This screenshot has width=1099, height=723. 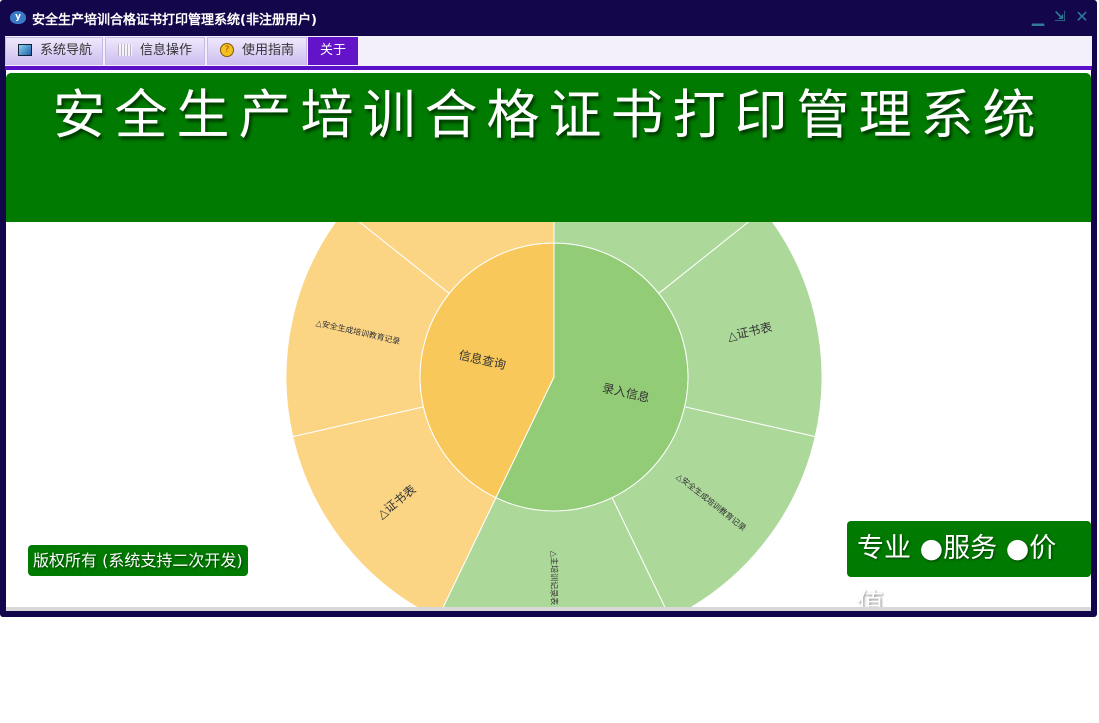 I want to click on minimize-icon: ▁, so click(x=1038, y=17).